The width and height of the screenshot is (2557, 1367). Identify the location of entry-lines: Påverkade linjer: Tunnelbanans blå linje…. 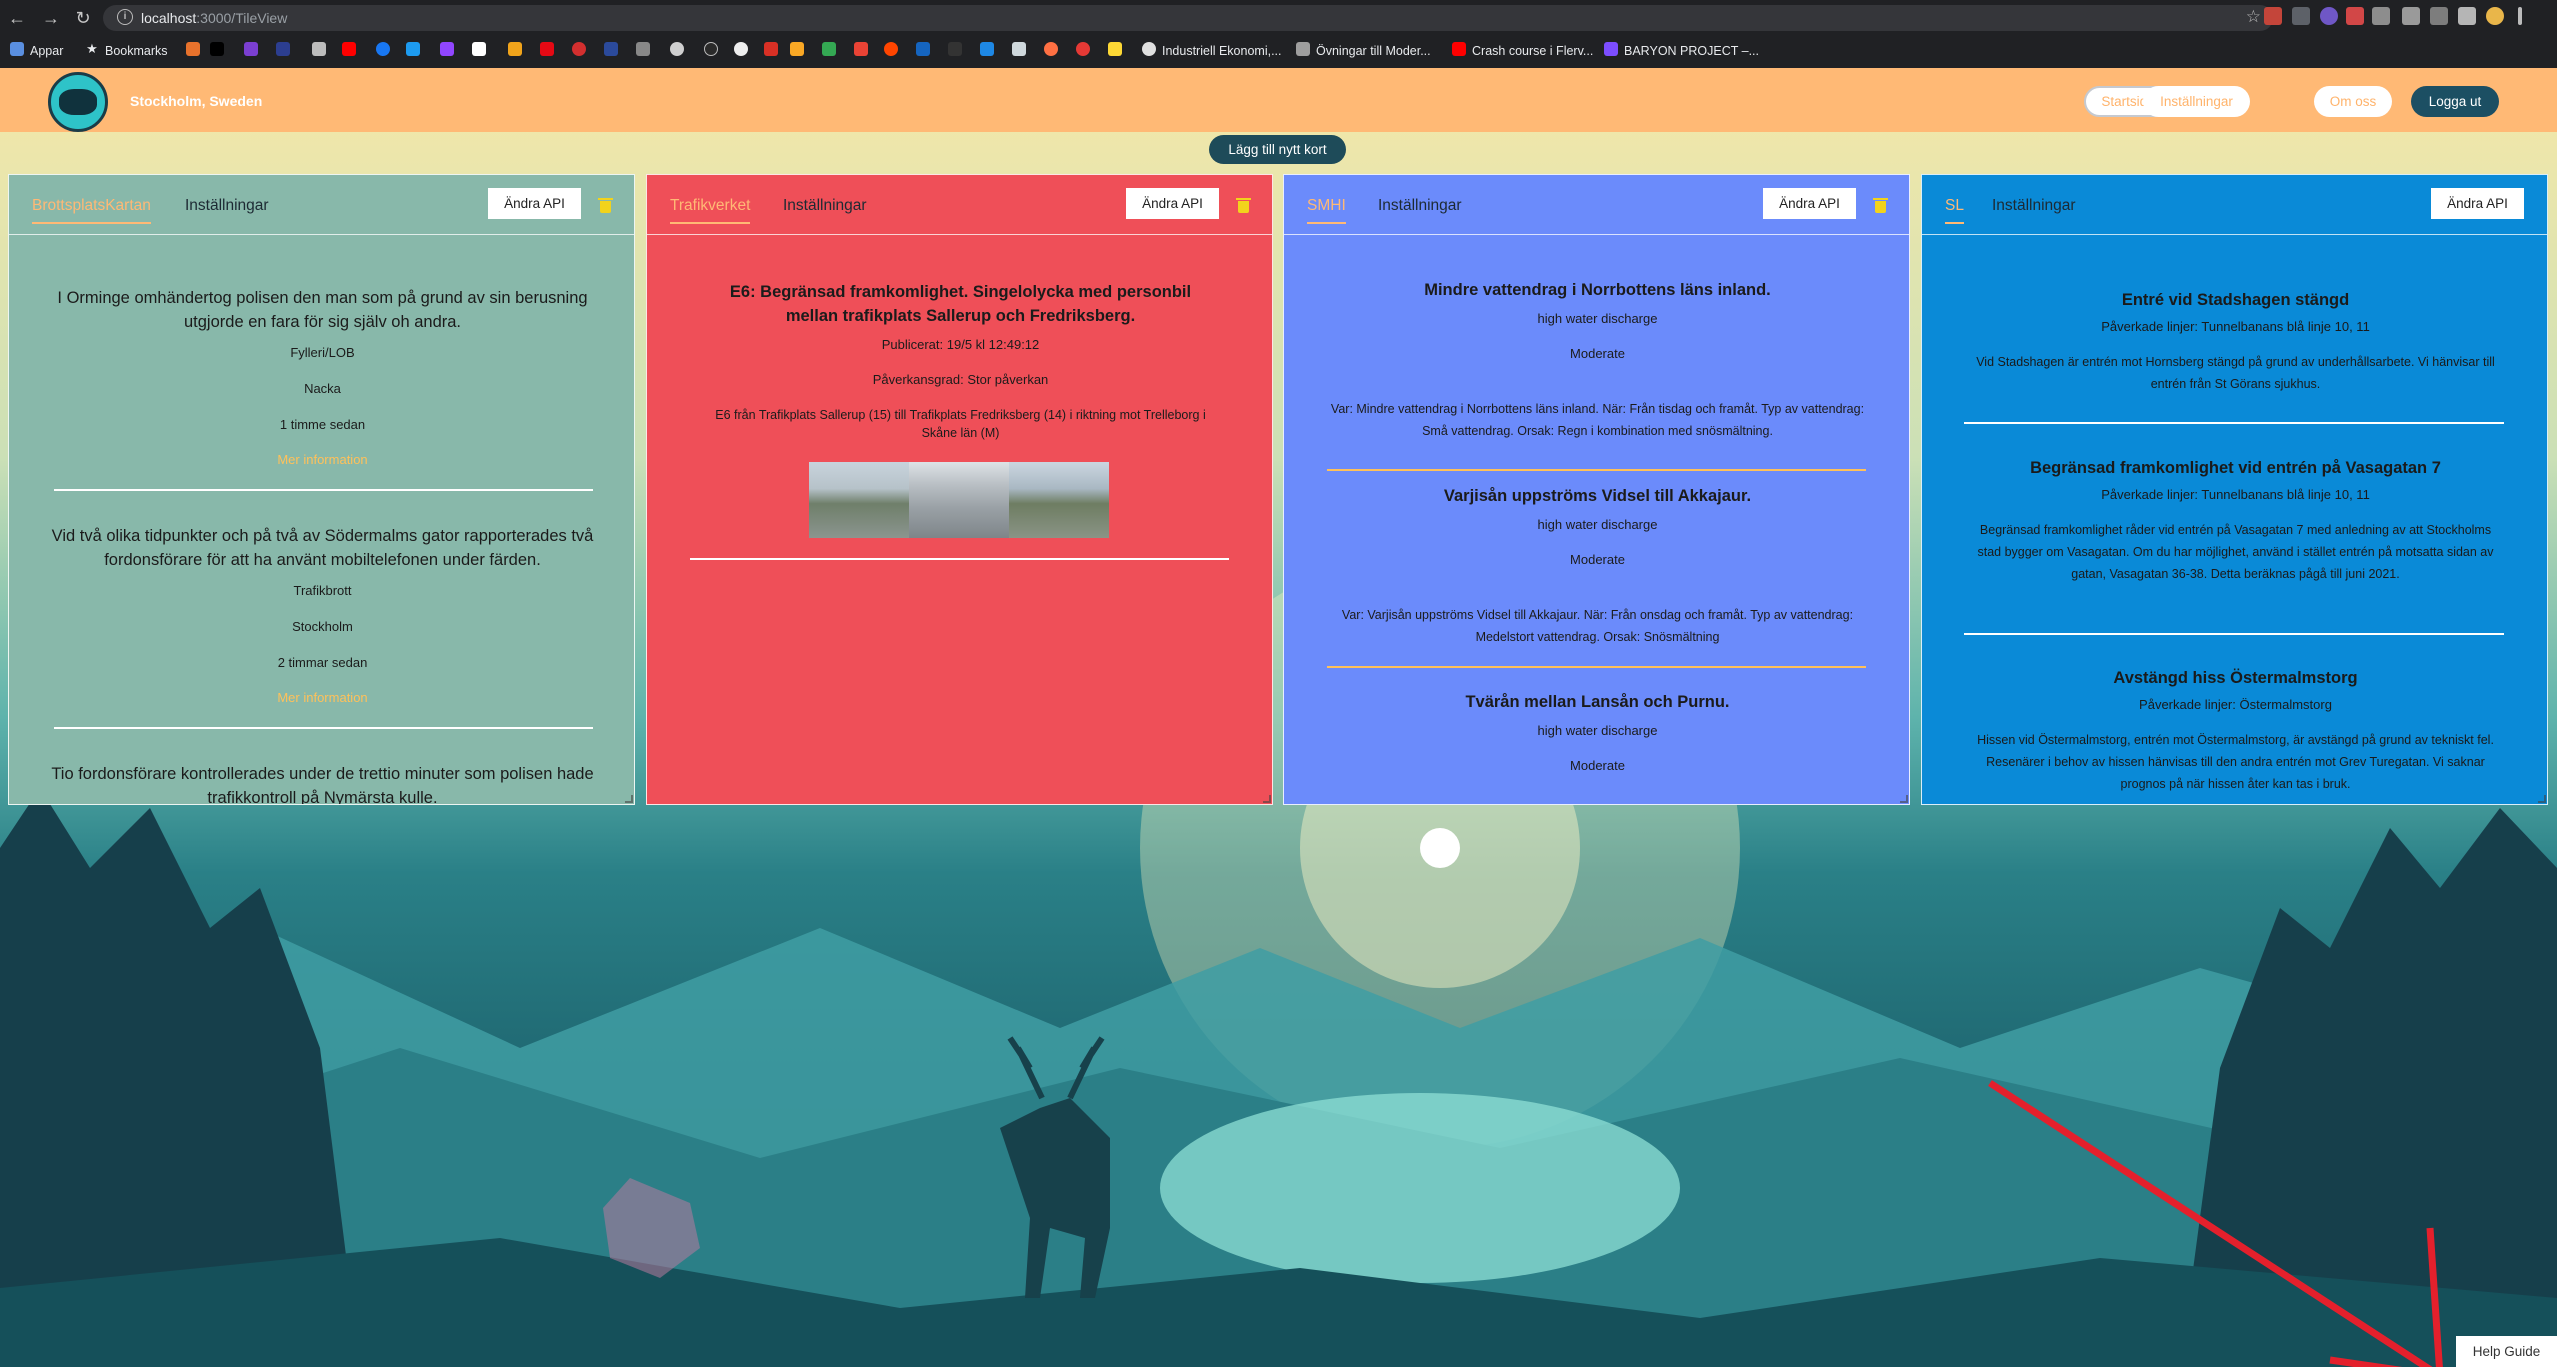
(2235, 326).